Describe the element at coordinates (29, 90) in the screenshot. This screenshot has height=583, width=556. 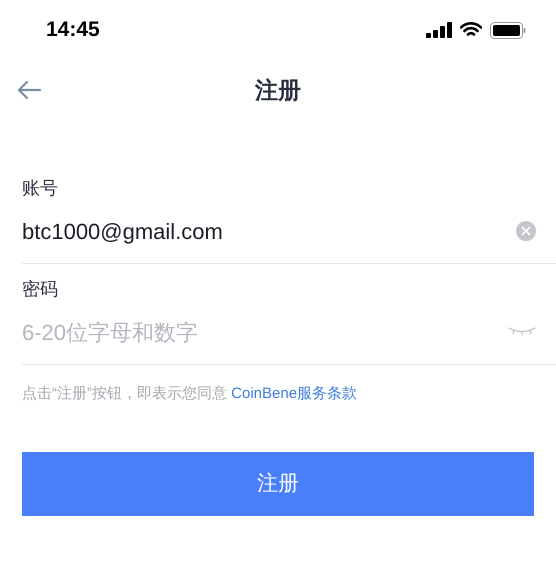
I see `back-arrow-icon` at that location.